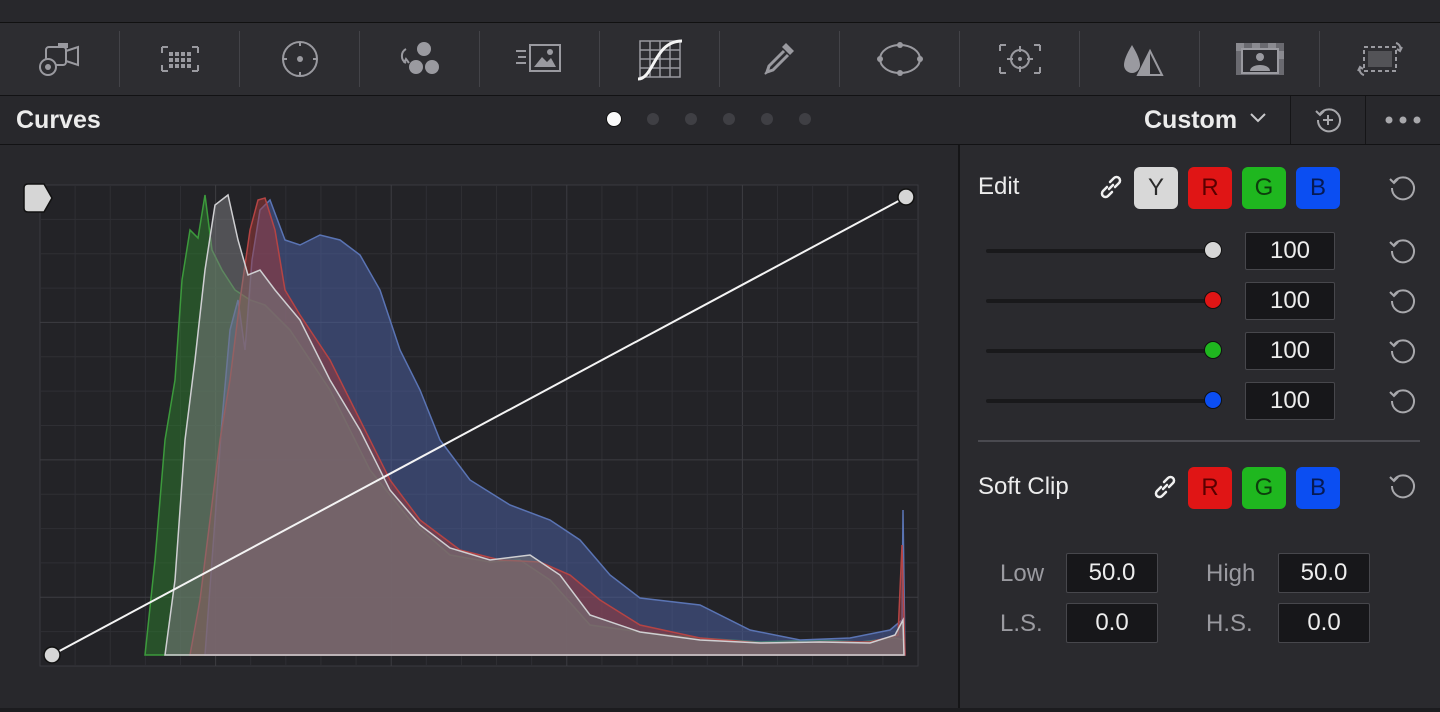 The image size is (1440, 712). Describe the element at coordinates (1290, 351) in the screenshot. I see `gain-value-g: 100` at that location.